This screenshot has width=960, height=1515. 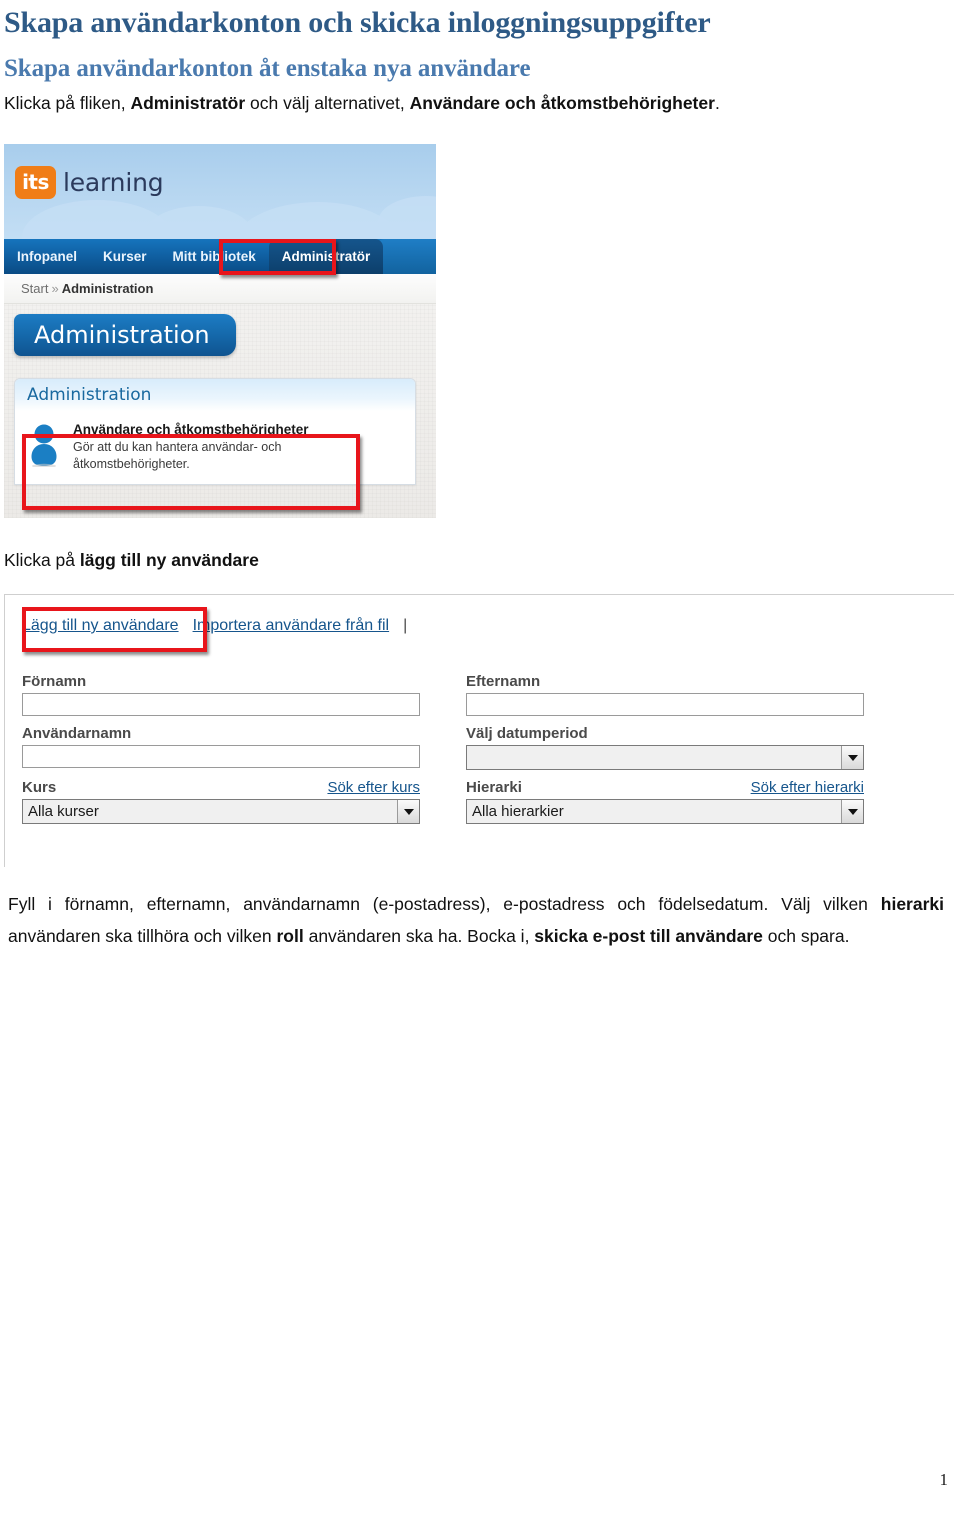 I want to click on link-search-hierarchy: Sök efter hierarki, so click(x=807, y=787).